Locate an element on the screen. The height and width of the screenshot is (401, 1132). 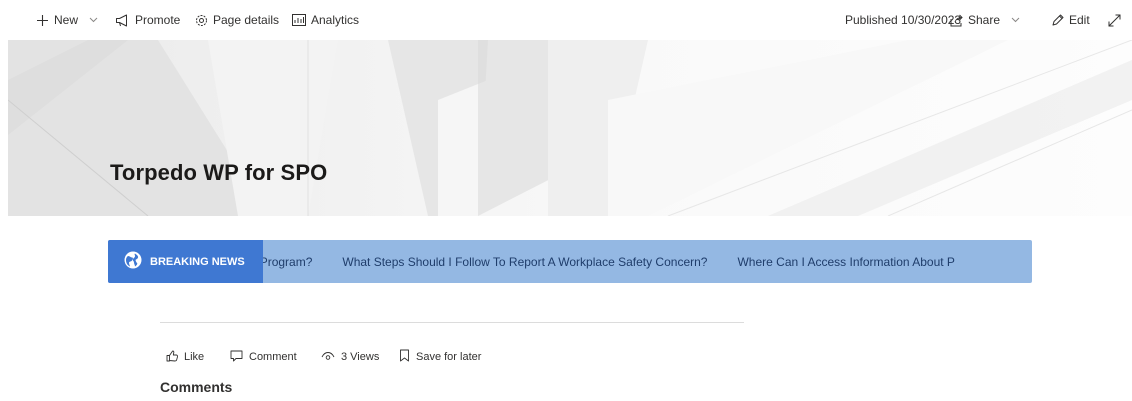
promote-button: Promote is located at coordinates (147, 20).